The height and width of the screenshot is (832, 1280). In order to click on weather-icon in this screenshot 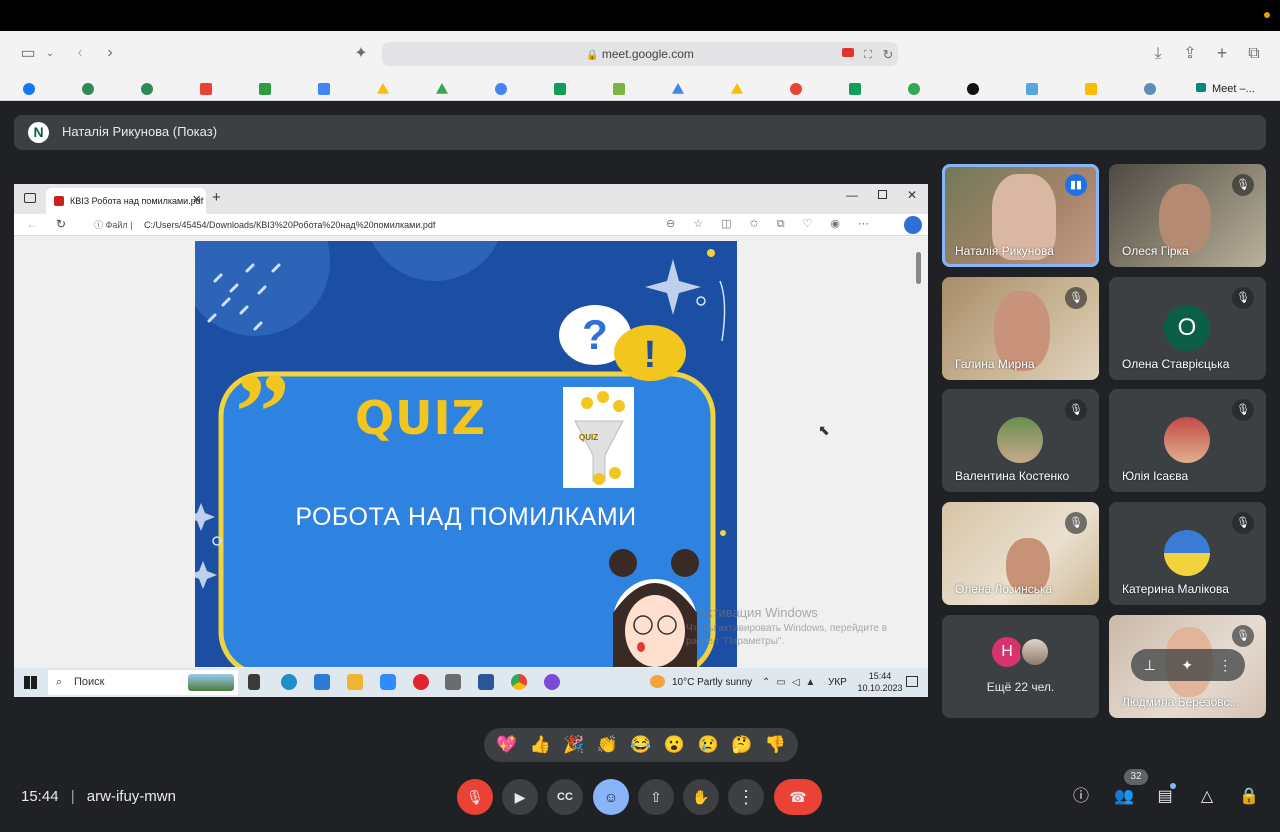, I will do `click(657, 681)`.